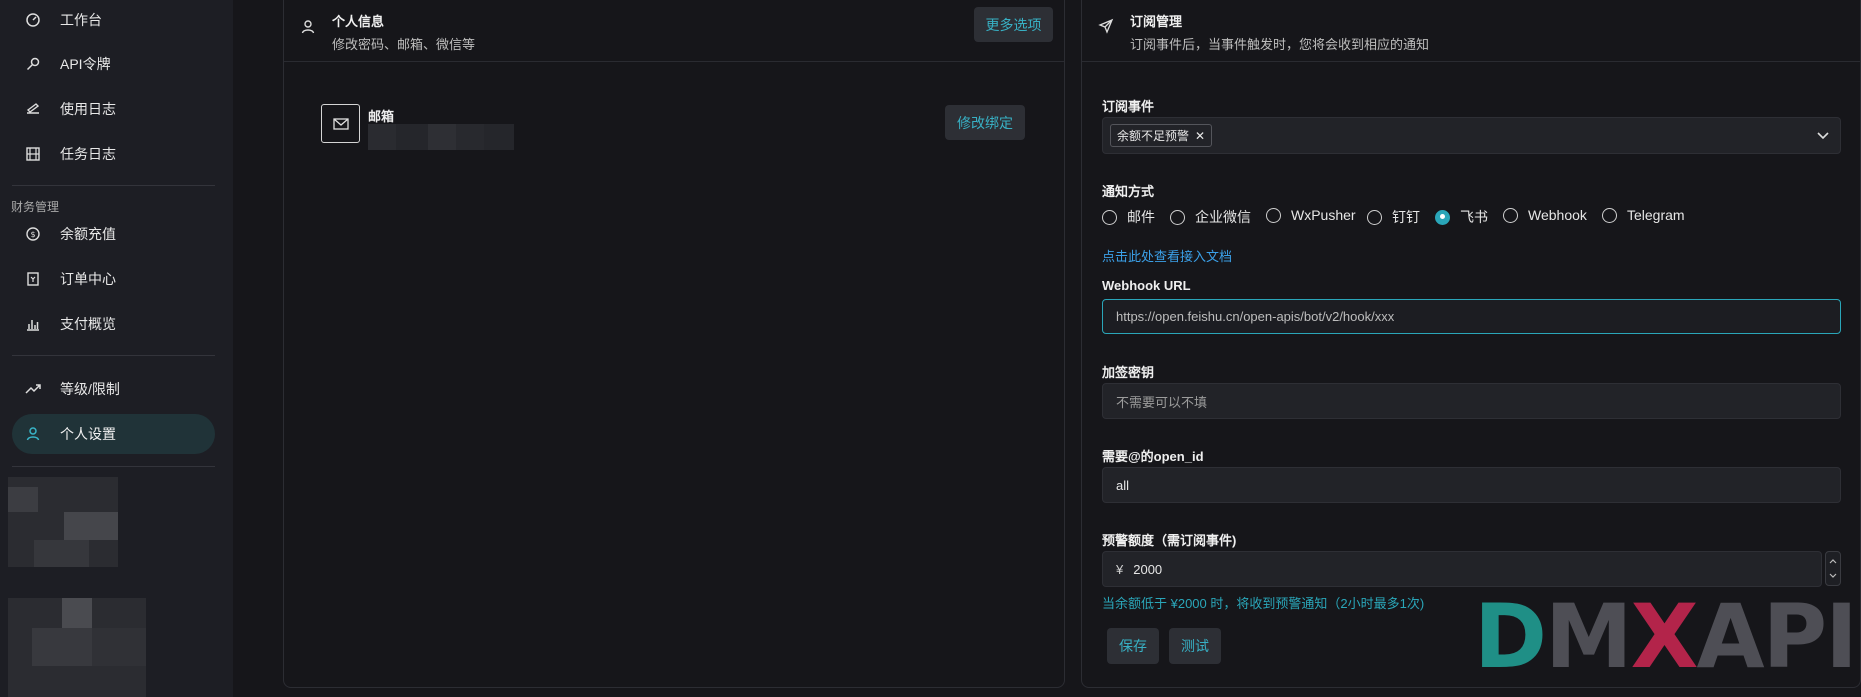 The width and height of the screenshot is (1861, 697). Describe the element at coordinates (1013, 24) in the screenshot. I see `more-options-button: 更多选项` at that location.